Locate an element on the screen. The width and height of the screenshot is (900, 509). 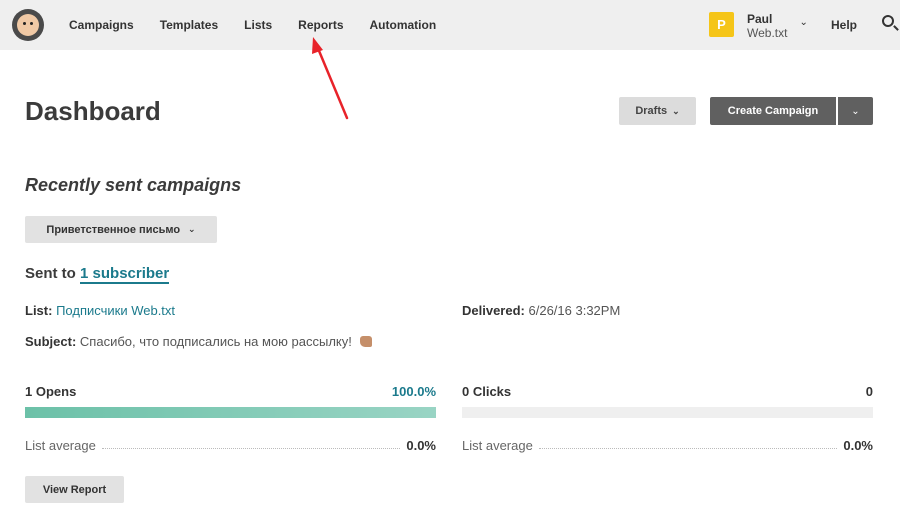
account-text: Paul Web.txt is located at coordinates (767, 26).